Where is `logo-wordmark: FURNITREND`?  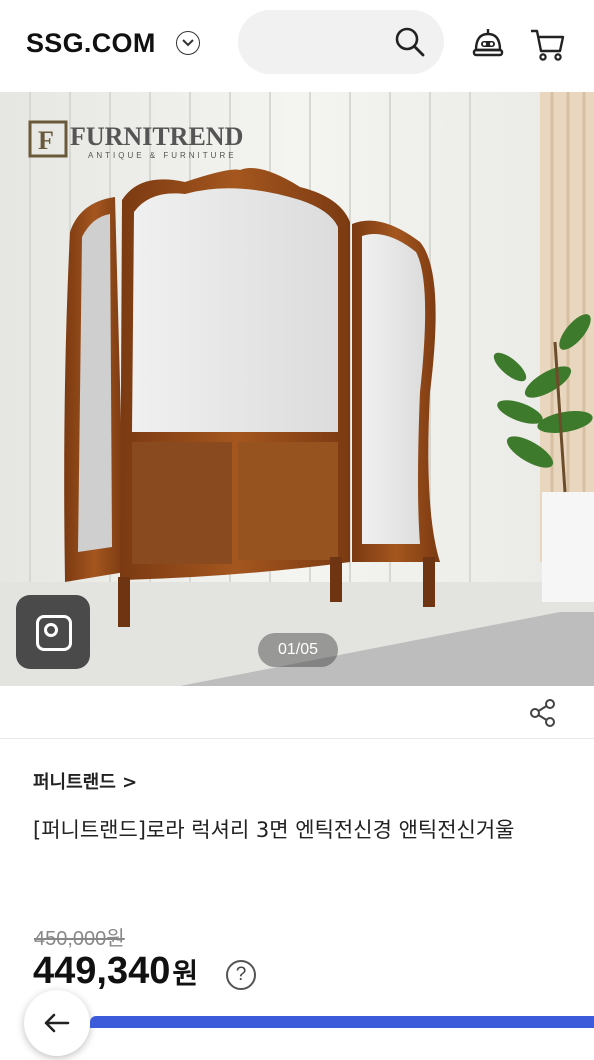
logo-wordmark: FURNITREND is located at coordinates (156, 136).